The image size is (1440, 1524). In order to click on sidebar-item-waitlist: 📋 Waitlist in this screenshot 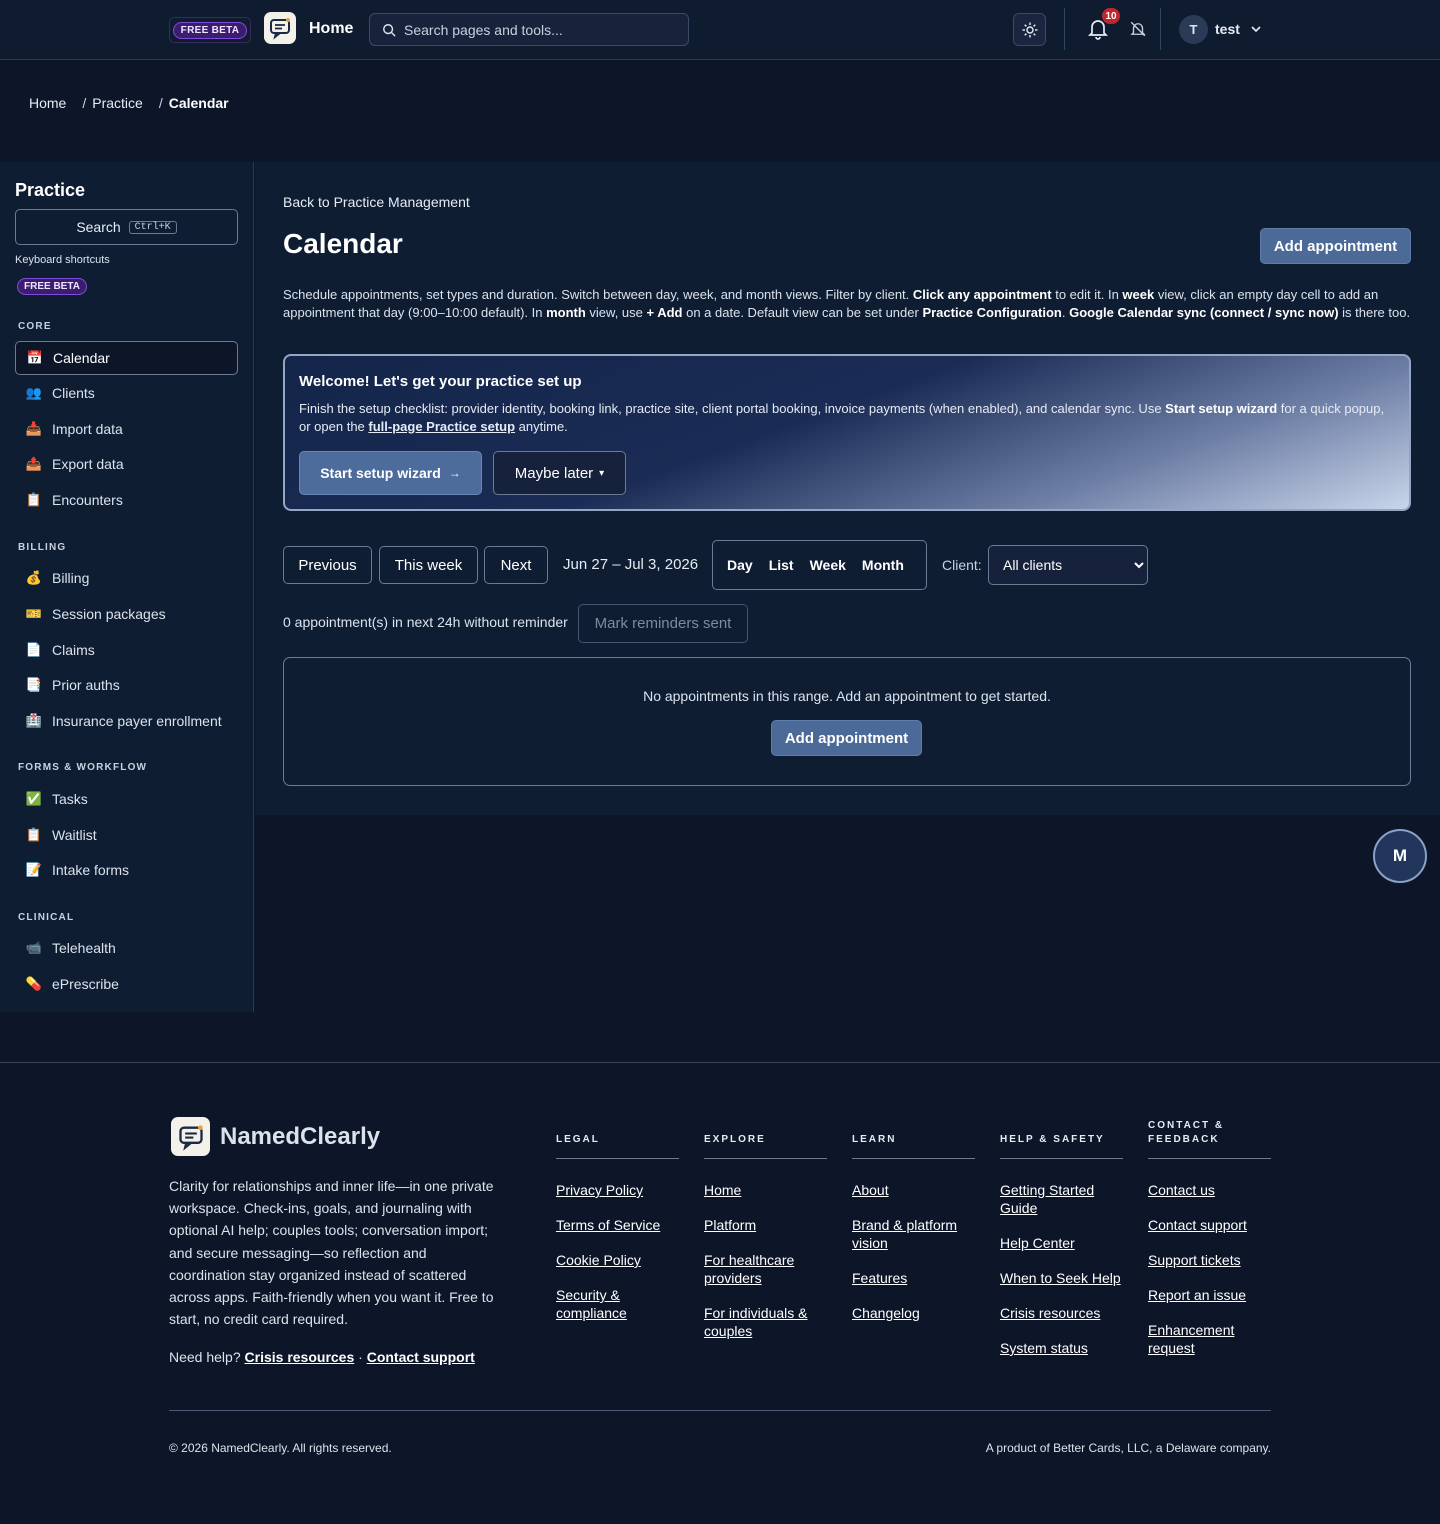, I will do `click(126, 835)`.